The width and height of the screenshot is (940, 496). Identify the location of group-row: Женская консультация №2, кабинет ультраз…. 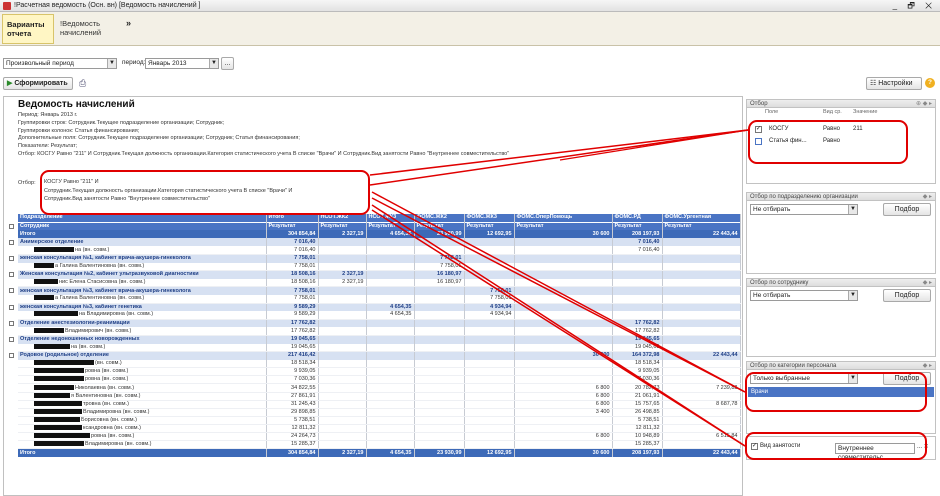
(379, 274).